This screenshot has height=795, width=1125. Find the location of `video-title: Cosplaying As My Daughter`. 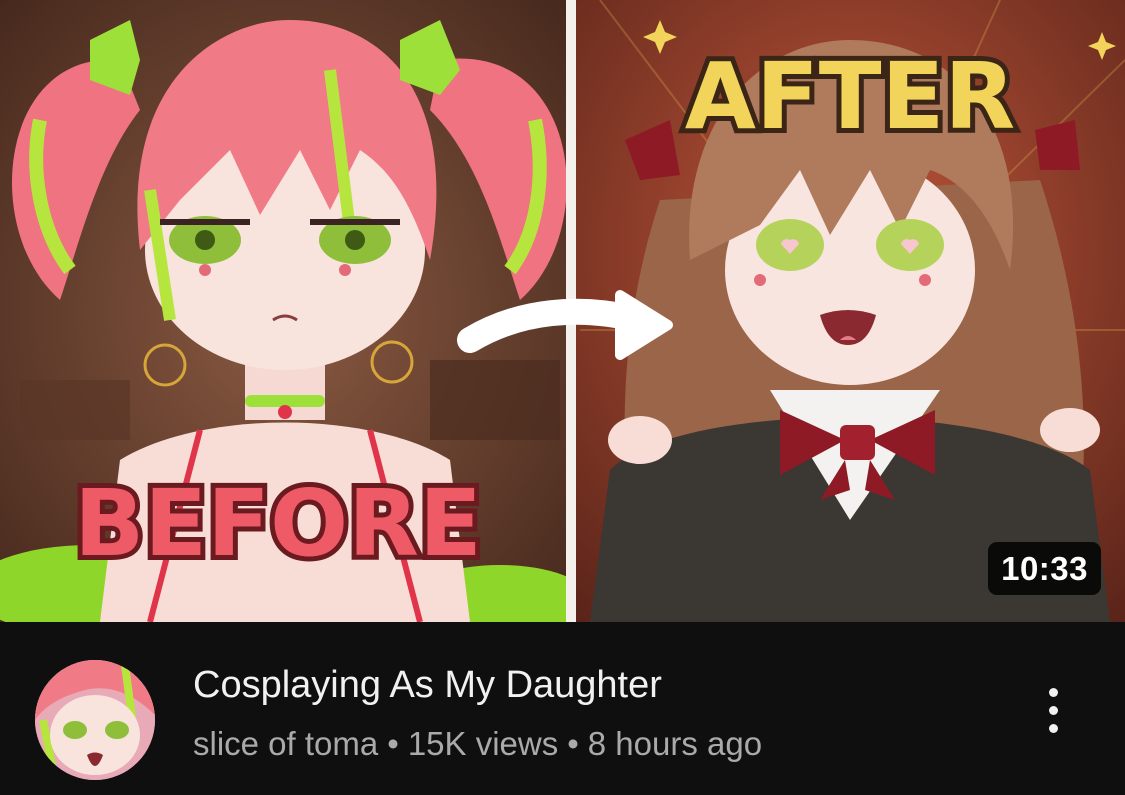

video-title: Cosplaying As My Daughter is located at coordinates (427, 685).